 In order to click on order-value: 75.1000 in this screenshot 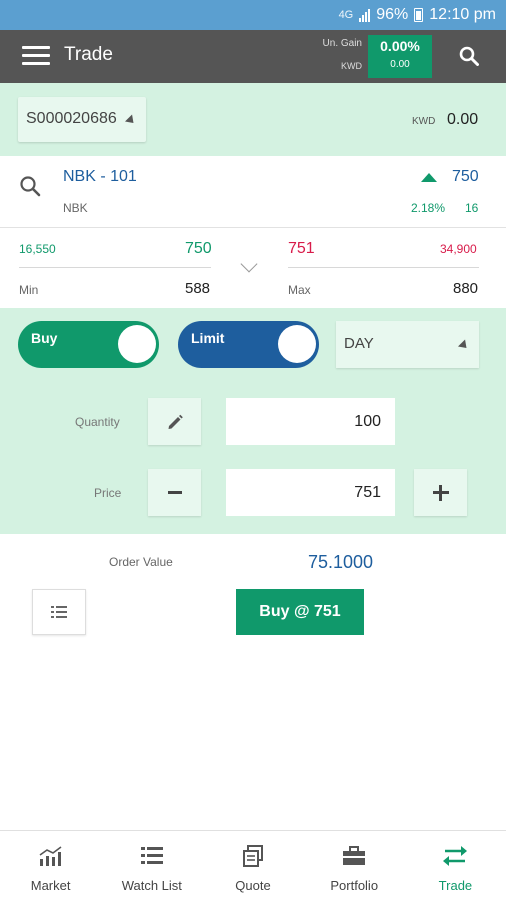, I will do `click(341, 562)`.